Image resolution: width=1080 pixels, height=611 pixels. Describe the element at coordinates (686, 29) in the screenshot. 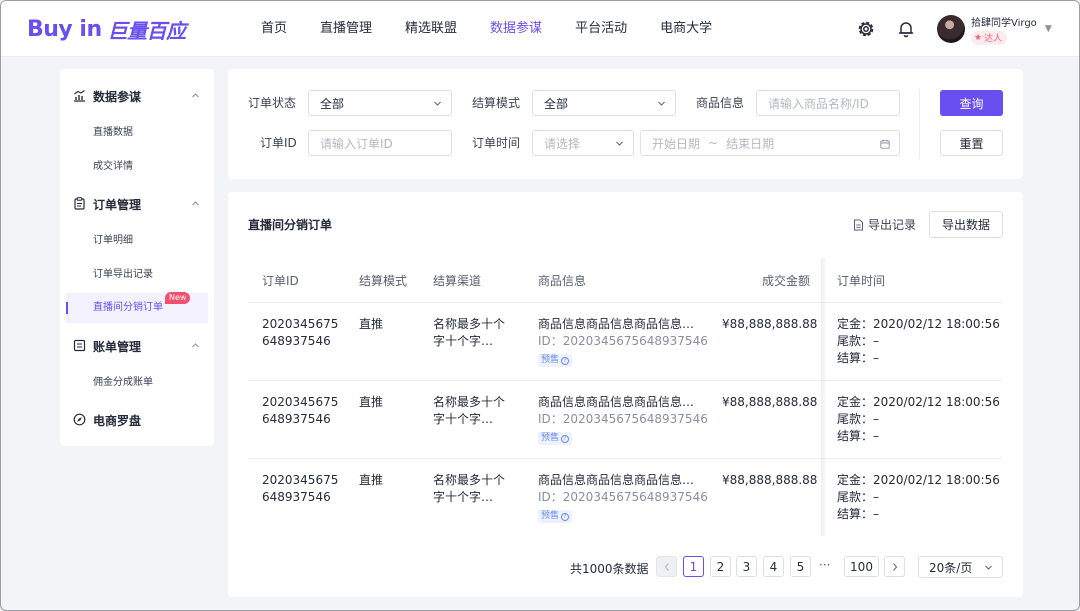

I see `nav-item-ecommerce-university: 电商大学` at that location.